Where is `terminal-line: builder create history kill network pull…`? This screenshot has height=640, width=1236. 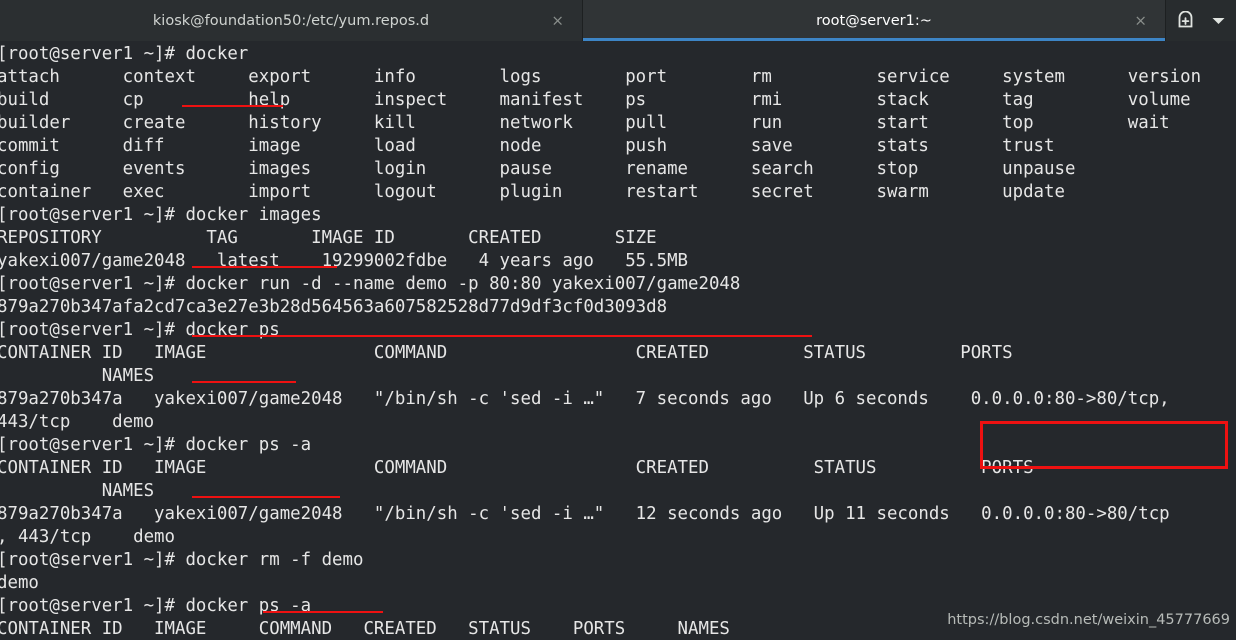 terminal-line: builder create history kill network pull… is located at coordinates (585, 123).